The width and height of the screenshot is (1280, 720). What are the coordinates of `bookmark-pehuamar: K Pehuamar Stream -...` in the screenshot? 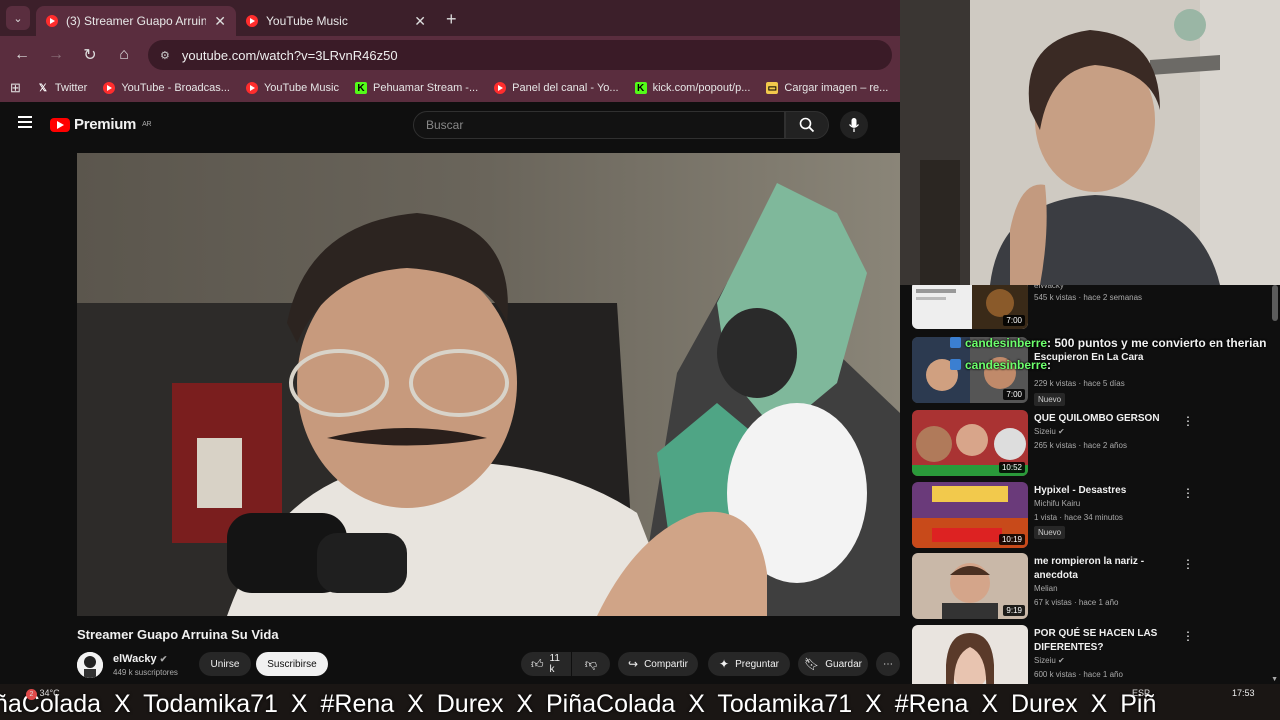 It's located at (416, 88).